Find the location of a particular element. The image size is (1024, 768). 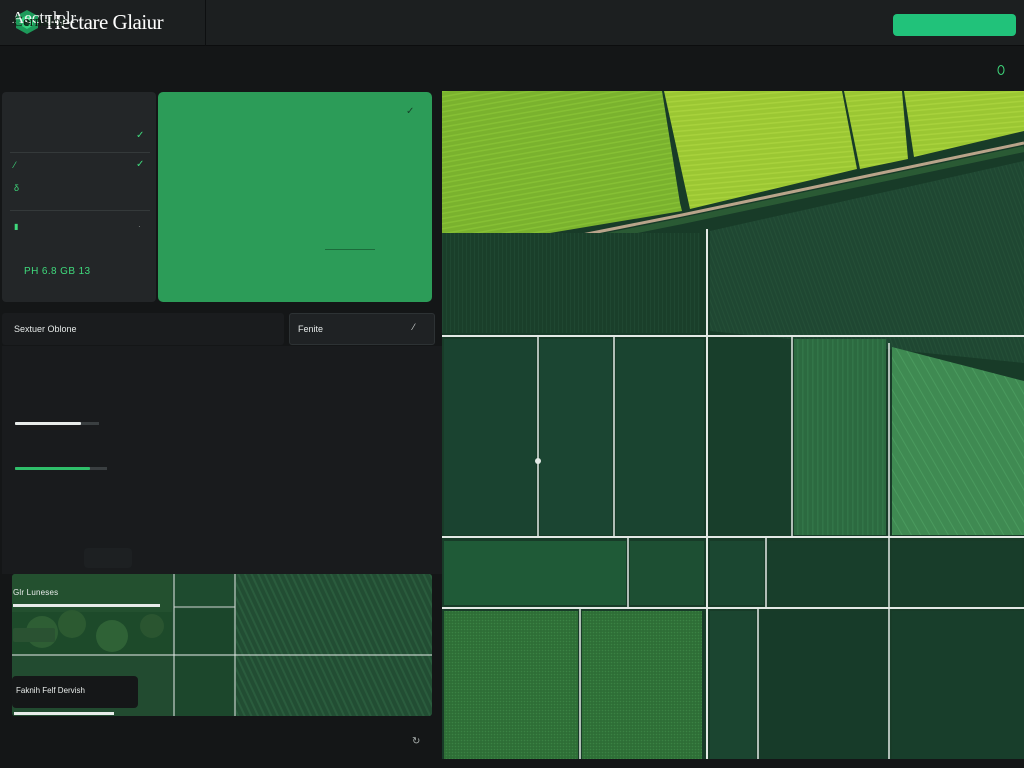

refresh-icon: ↻ is located at coordinates (416, 741).